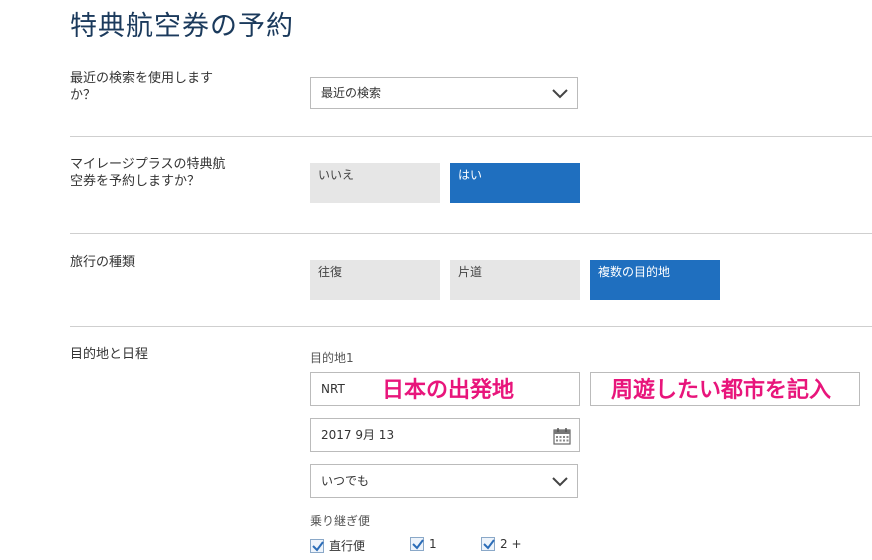  What do you see at coordinates (515, 183) in the screenshot?
I see `miles-option-yes: はい` at bounding box center [515, 183].